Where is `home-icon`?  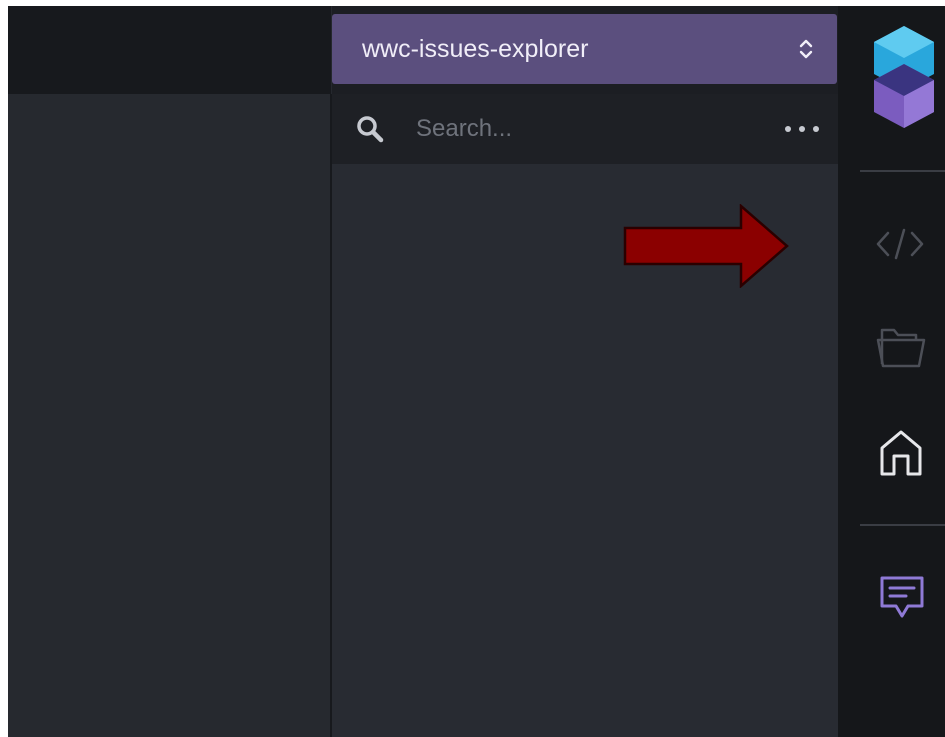 home-icon is located at coordinates (901, 453).